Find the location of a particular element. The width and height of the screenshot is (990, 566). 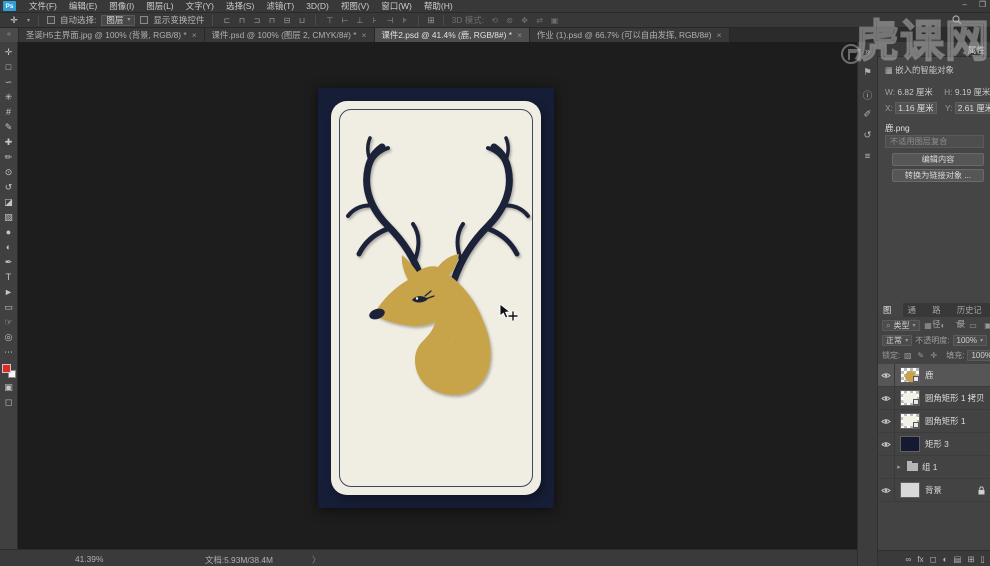

move-tool: ✛ is located at coordinates (9, 52).